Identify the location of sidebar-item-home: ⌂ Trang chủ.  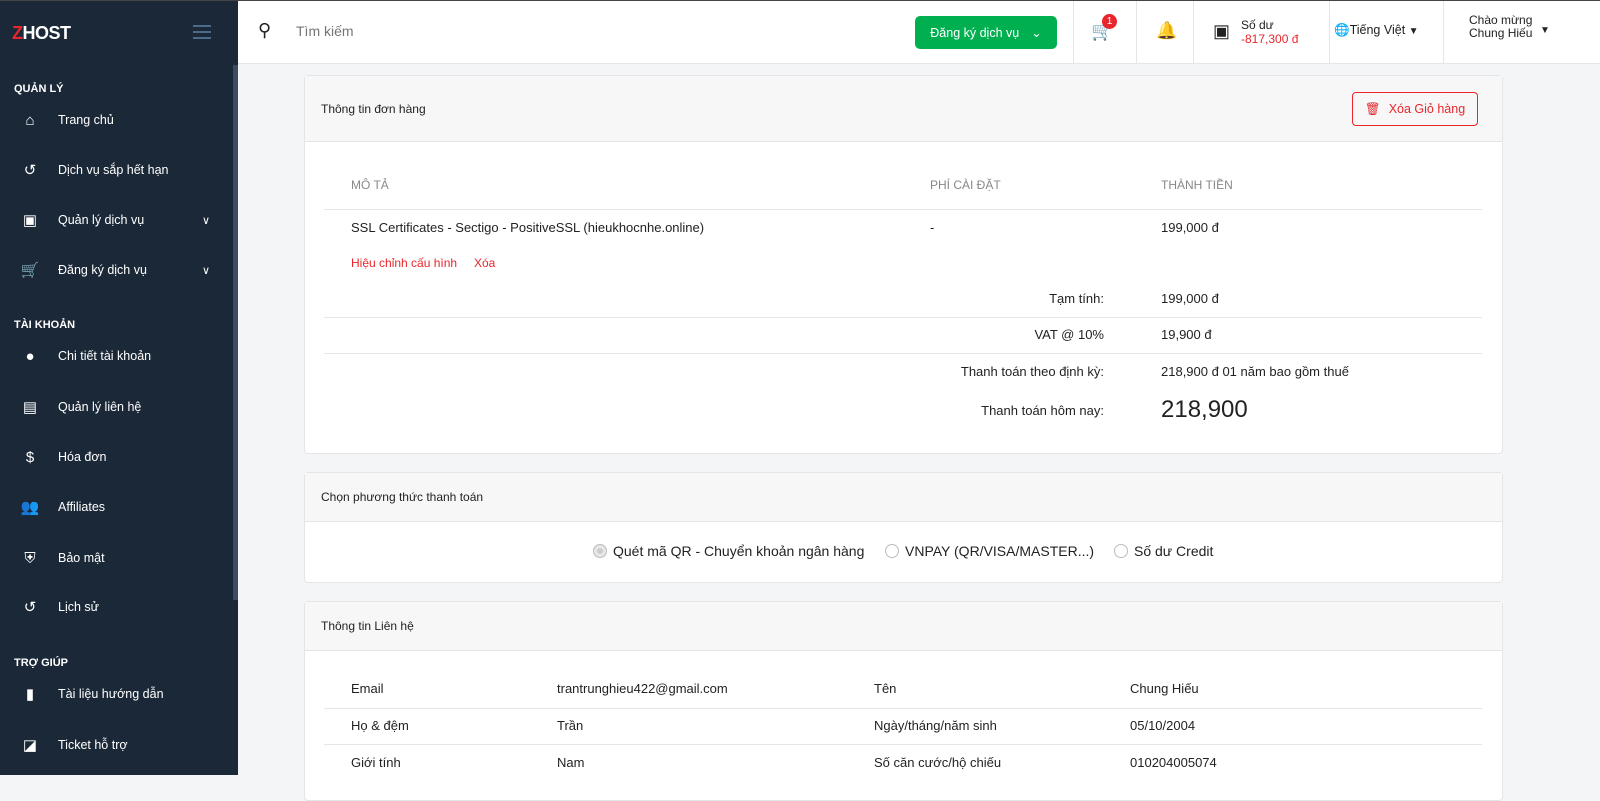
(66, 120).